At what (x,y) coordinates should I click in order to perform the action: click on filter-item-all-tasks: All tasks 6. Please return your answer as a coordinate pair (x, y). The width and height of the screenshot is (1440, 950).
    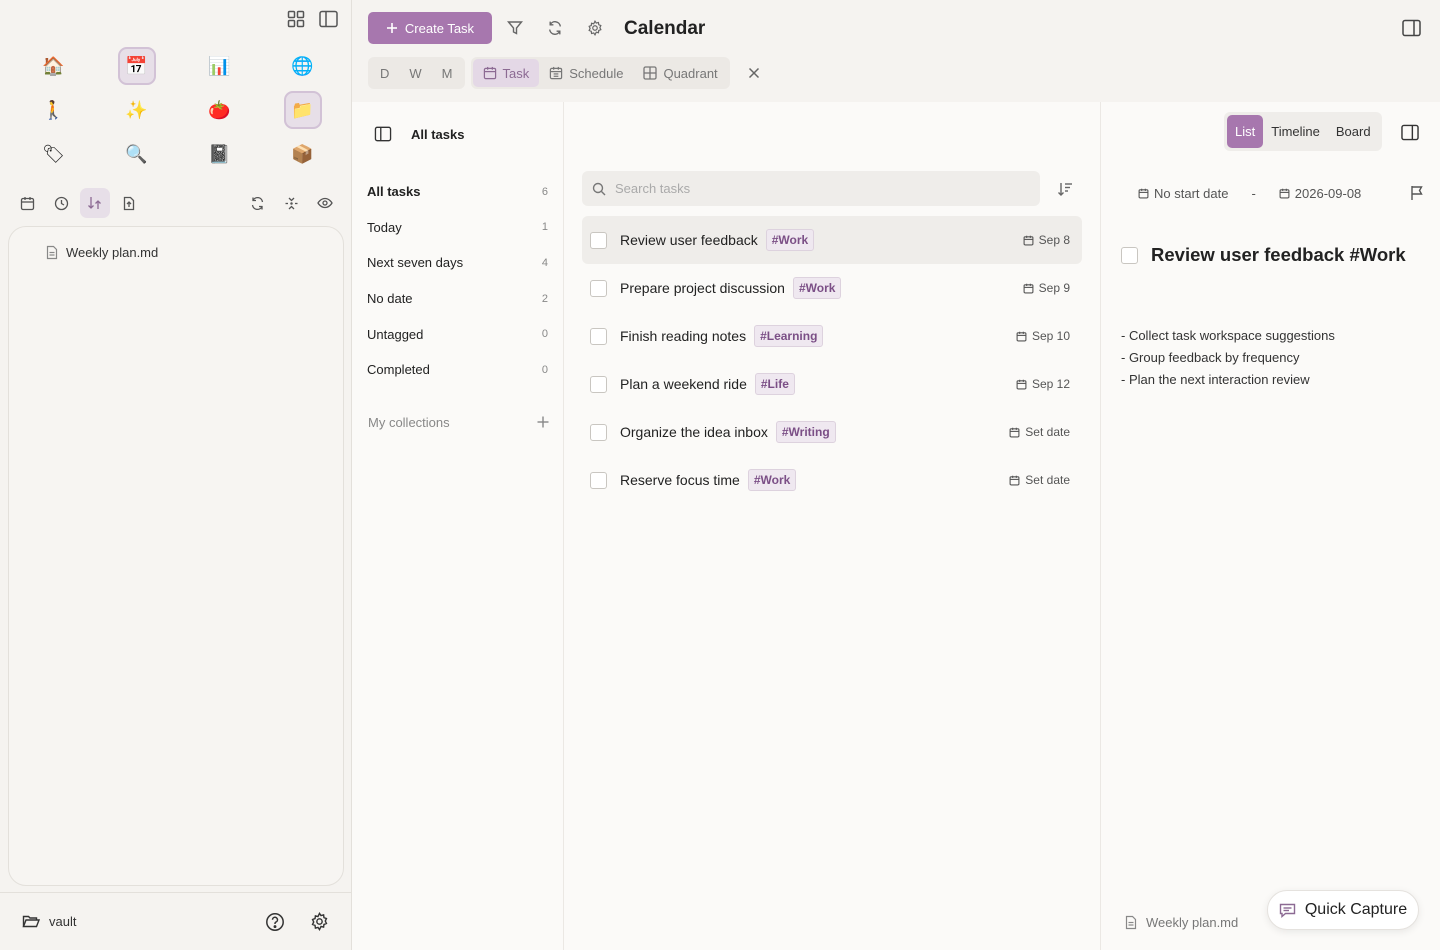
    Looking at the image, I should click on (458, 192).